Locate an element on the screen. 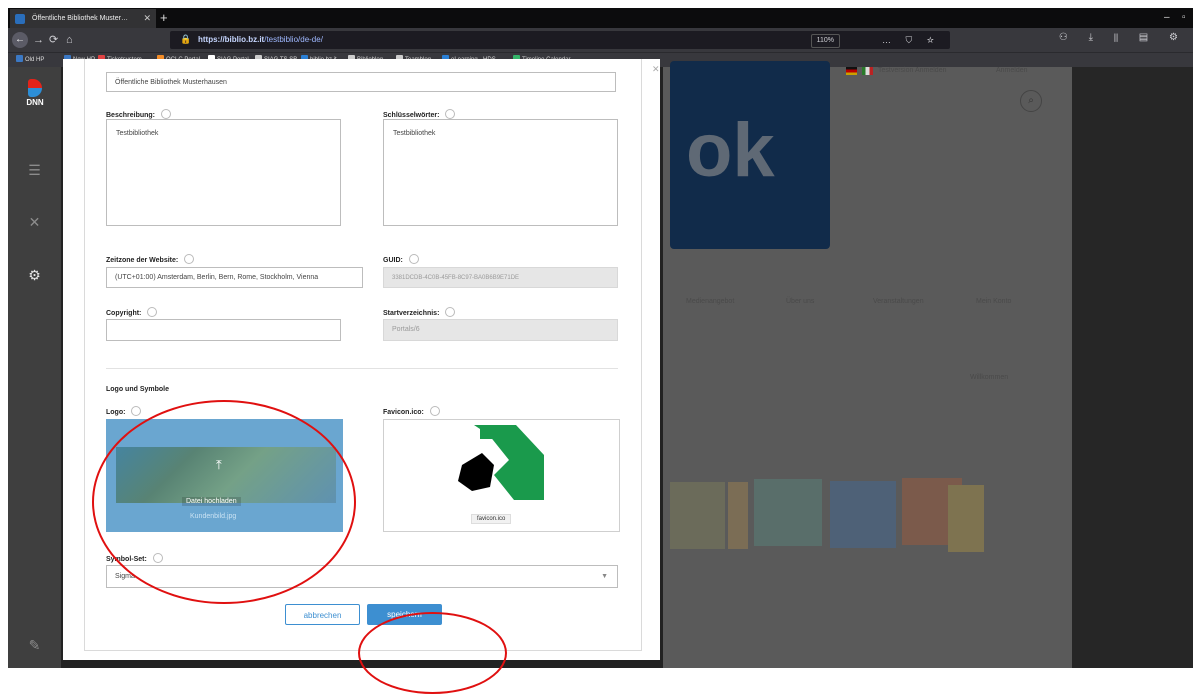  background-site-logo: ok is located at coordinates (750, 155).